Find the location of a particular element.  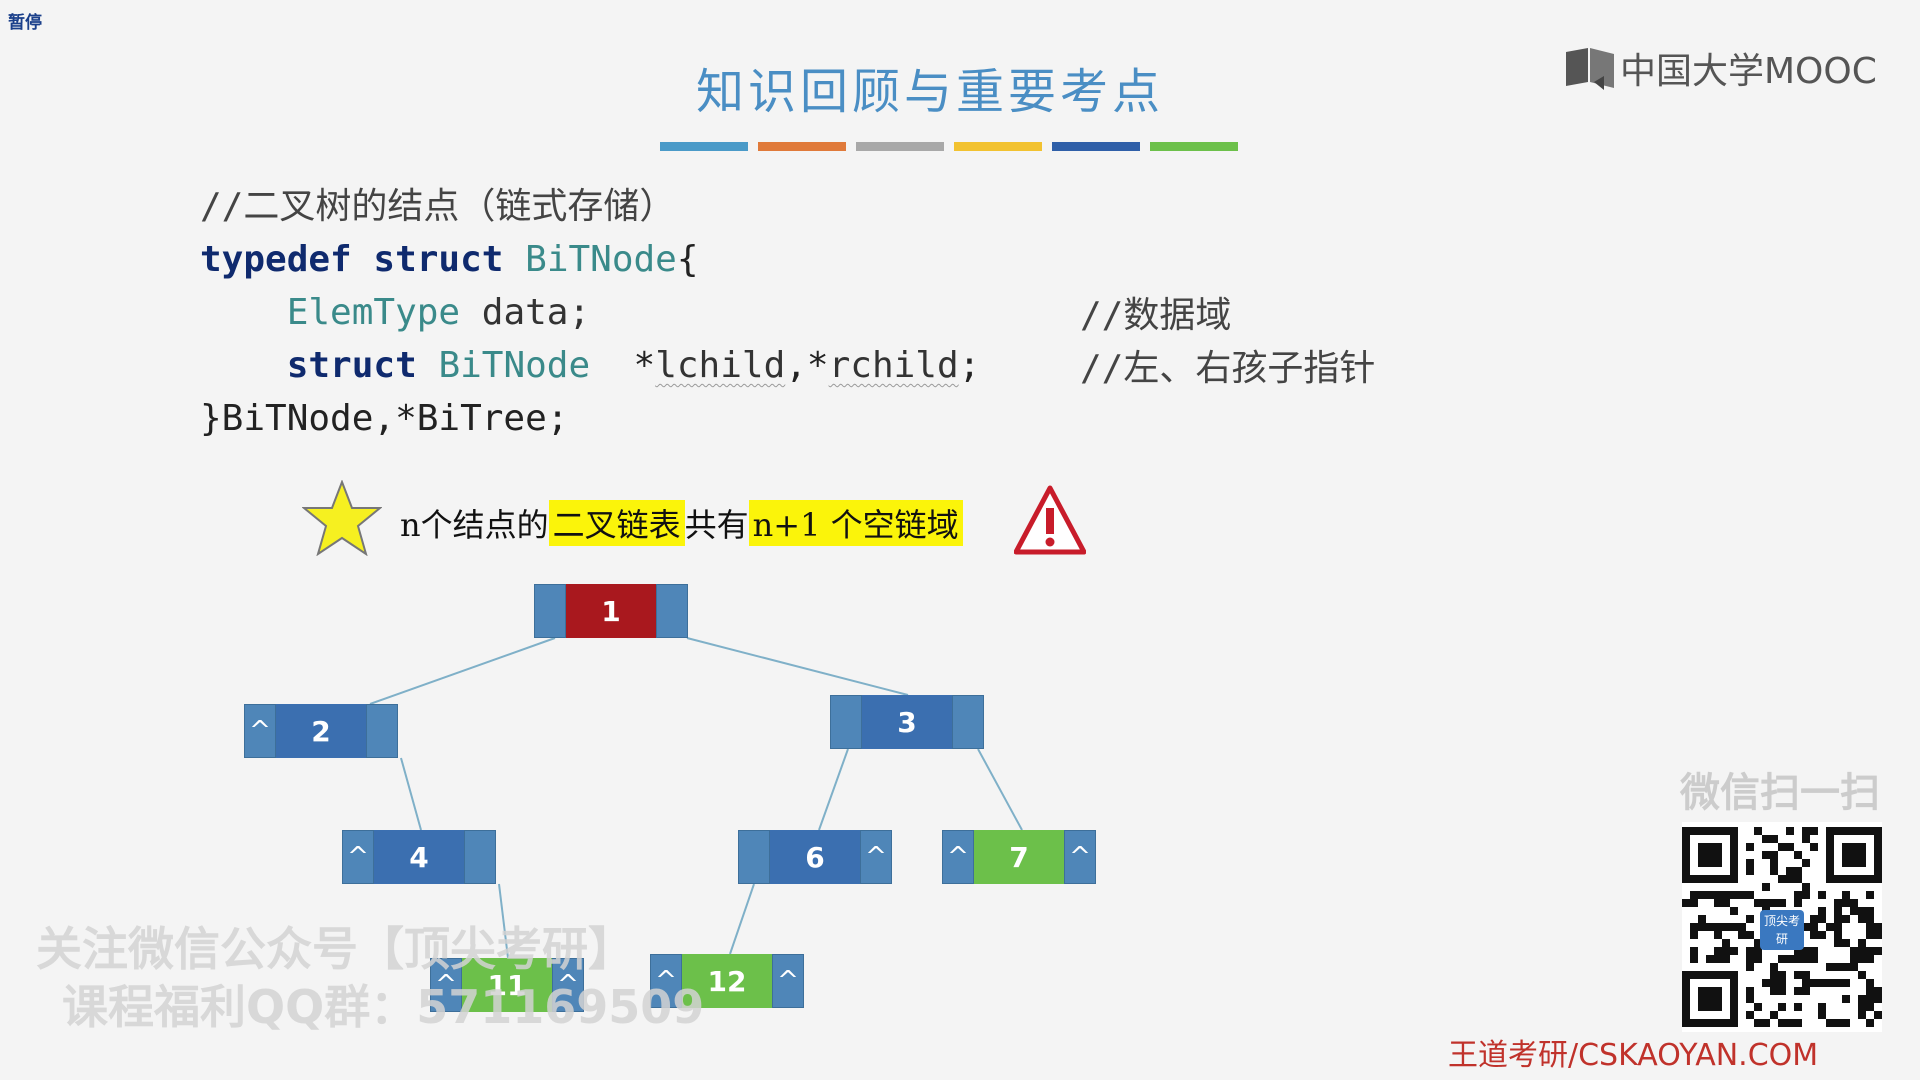

node-value: 4 is located at coordinates (419, 857).